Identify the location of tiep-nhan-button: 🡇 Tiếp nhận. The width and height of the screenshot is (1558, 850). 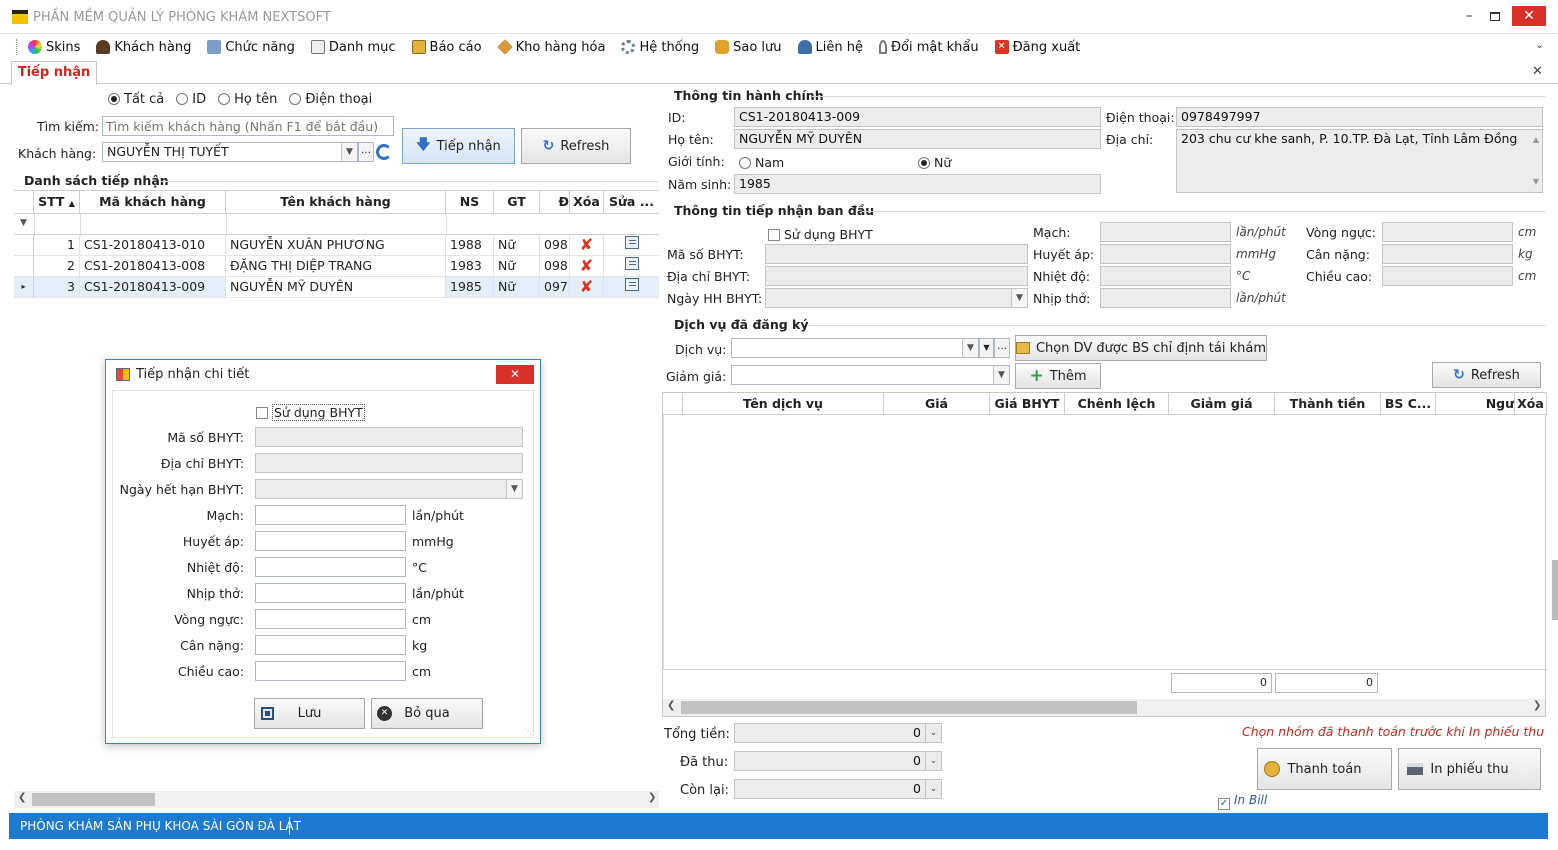
(458, 146).